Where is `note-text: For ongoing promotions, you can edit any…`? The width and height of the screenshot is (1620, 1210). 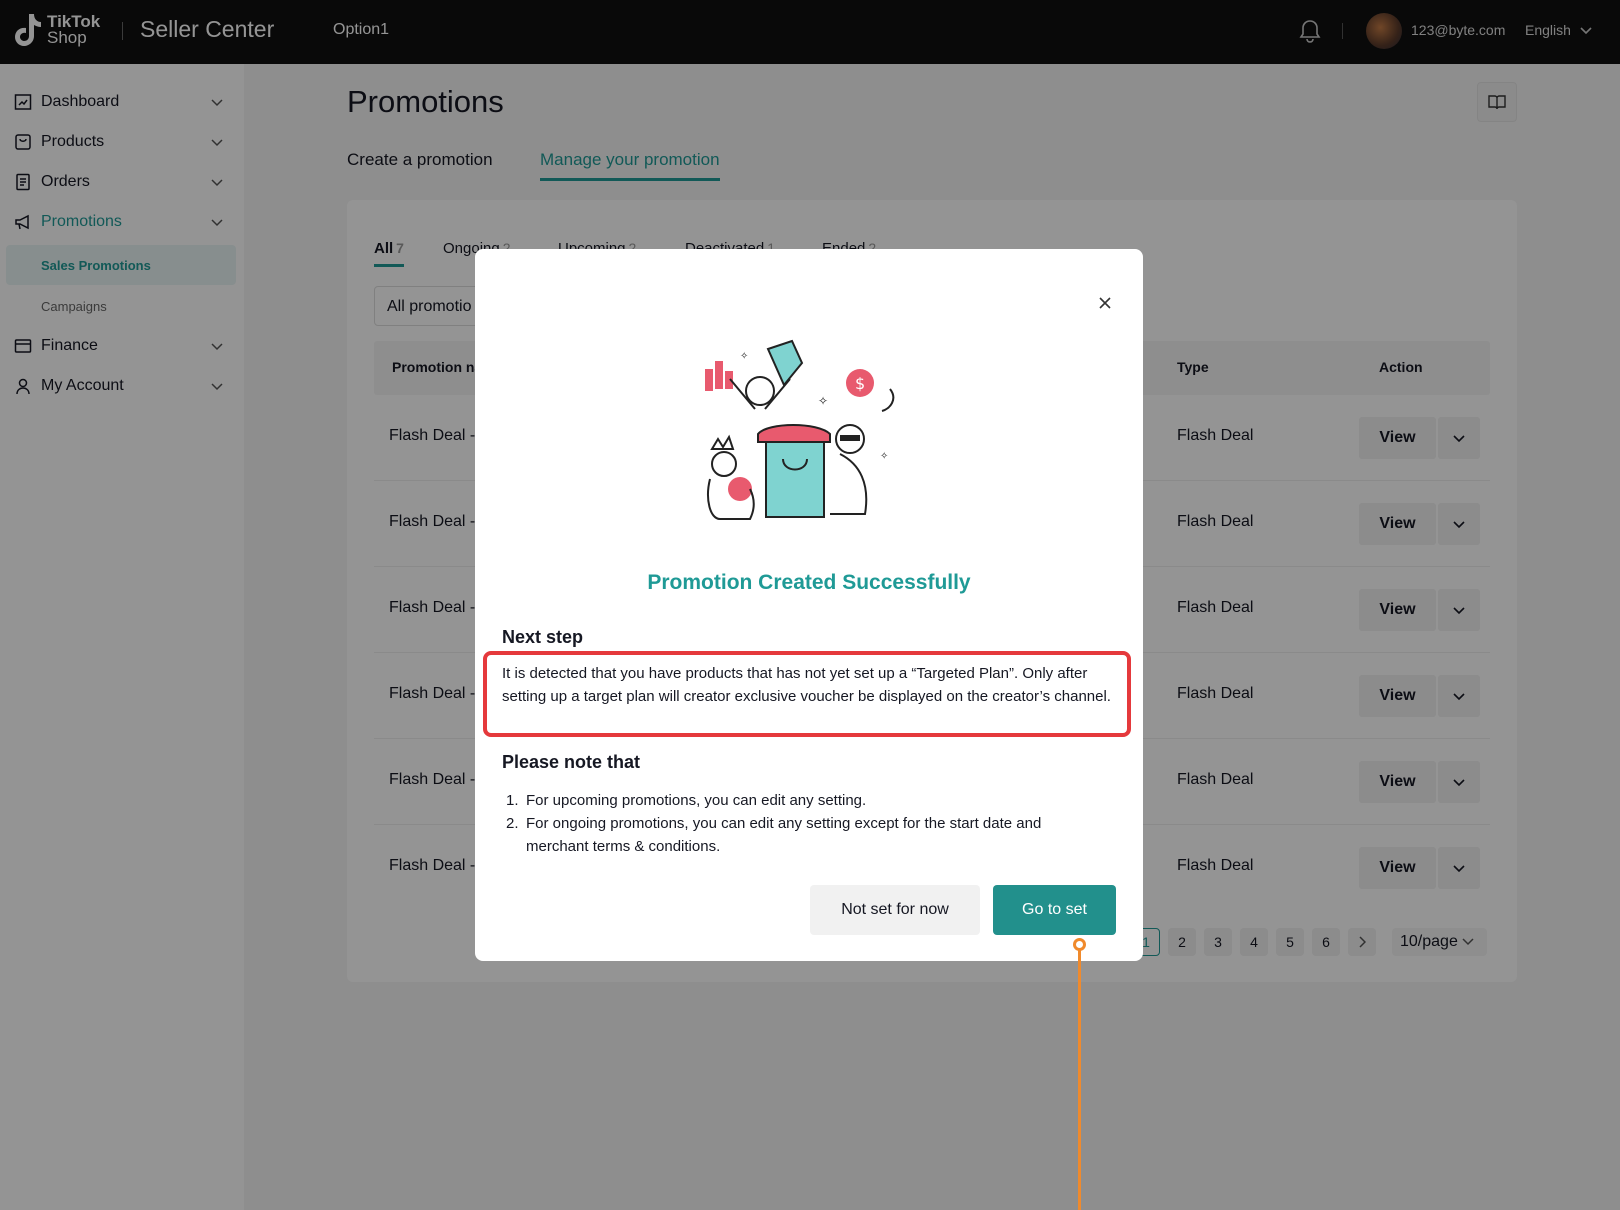 note-text: For ongoing promotions, you can edit any… is located at coordinates (784, 835).